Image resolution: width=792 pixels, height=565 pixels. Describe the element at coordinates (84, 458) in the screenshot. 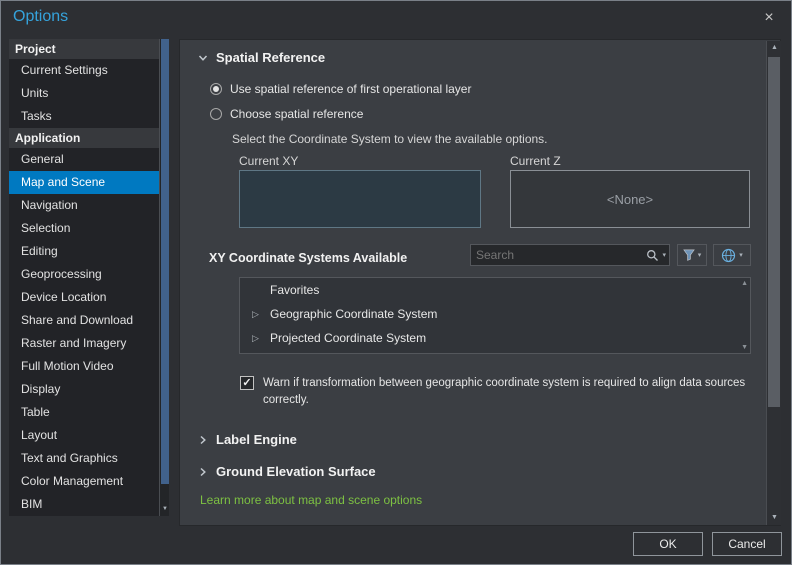

I see `sidebar-item-text-and-graphics: Text and Graphics` at that location.